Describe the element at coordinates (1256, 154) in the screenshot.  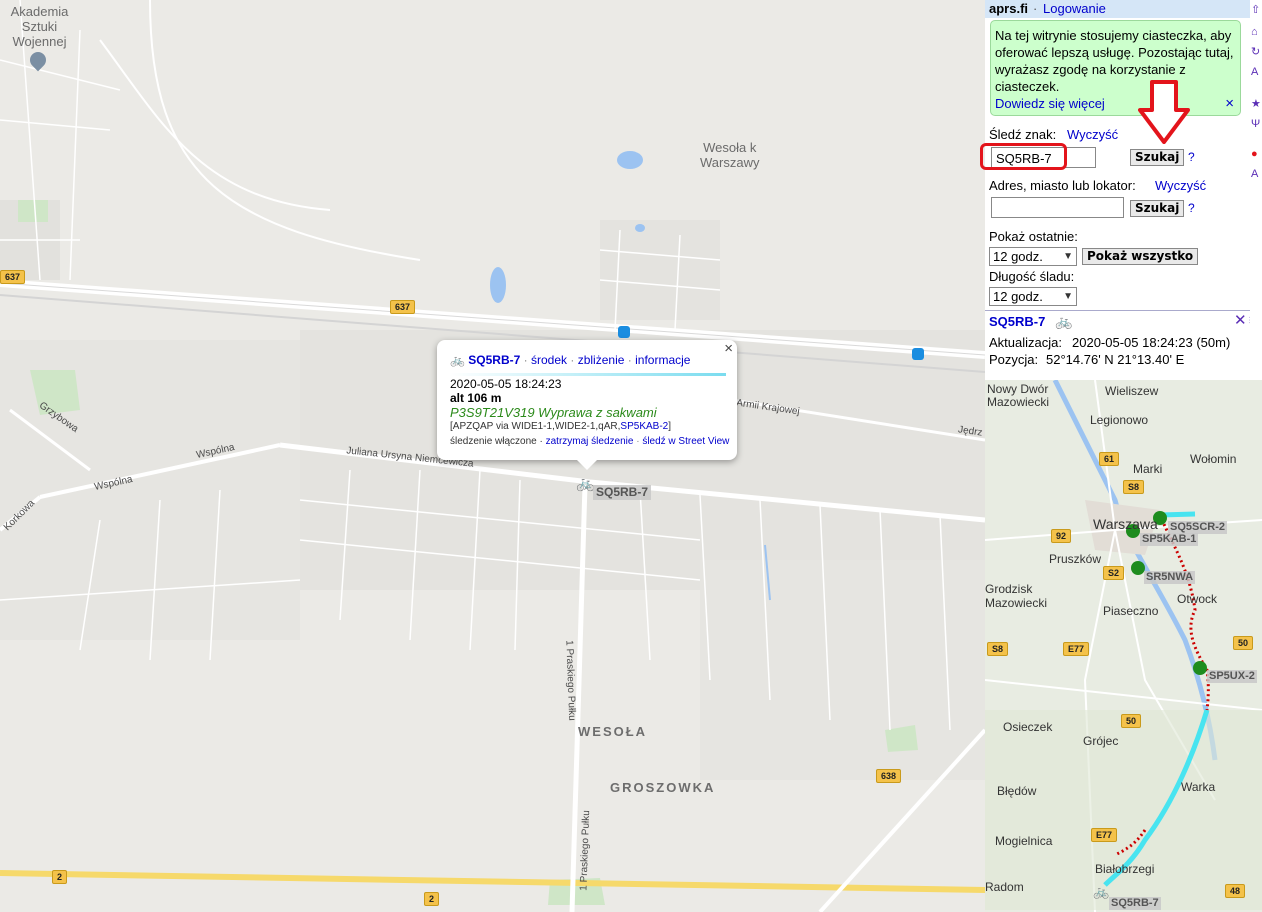
I see `record-icon: ●` at that location.